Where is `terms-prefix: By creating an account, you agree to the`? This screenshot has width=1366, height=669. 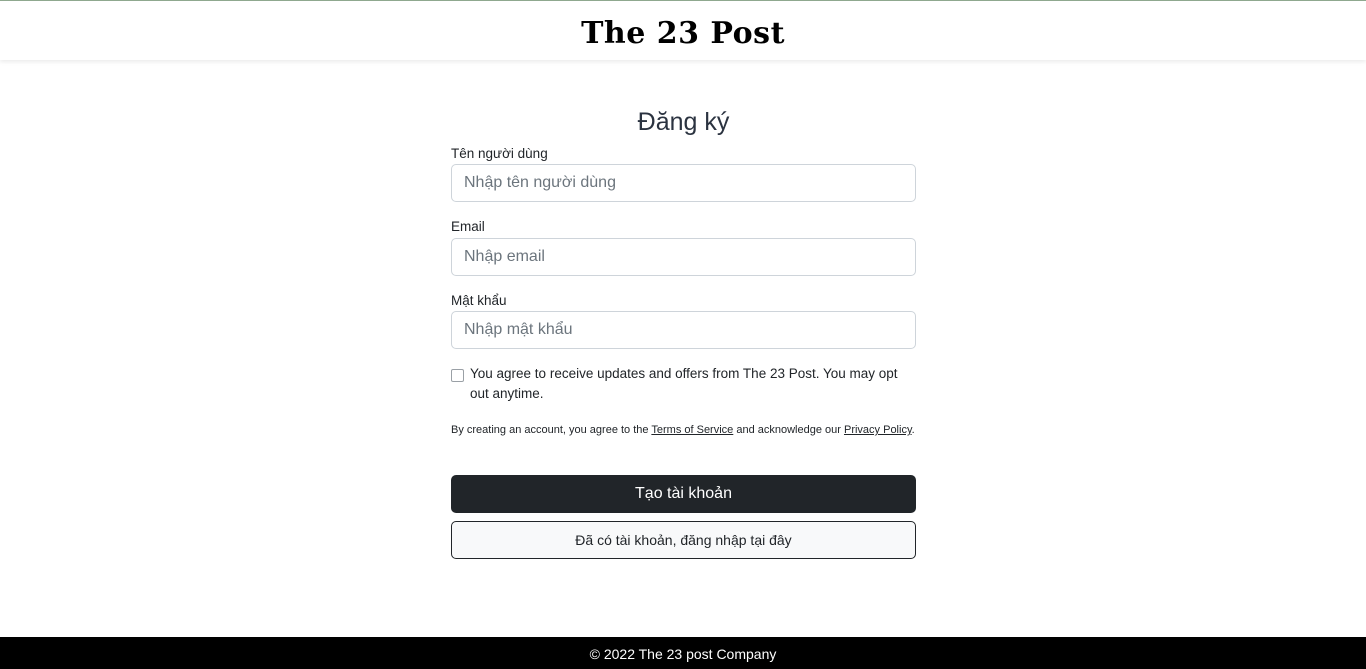
terms-prefix: By creating an account, you agree to the is located at coordinates (551, 430).